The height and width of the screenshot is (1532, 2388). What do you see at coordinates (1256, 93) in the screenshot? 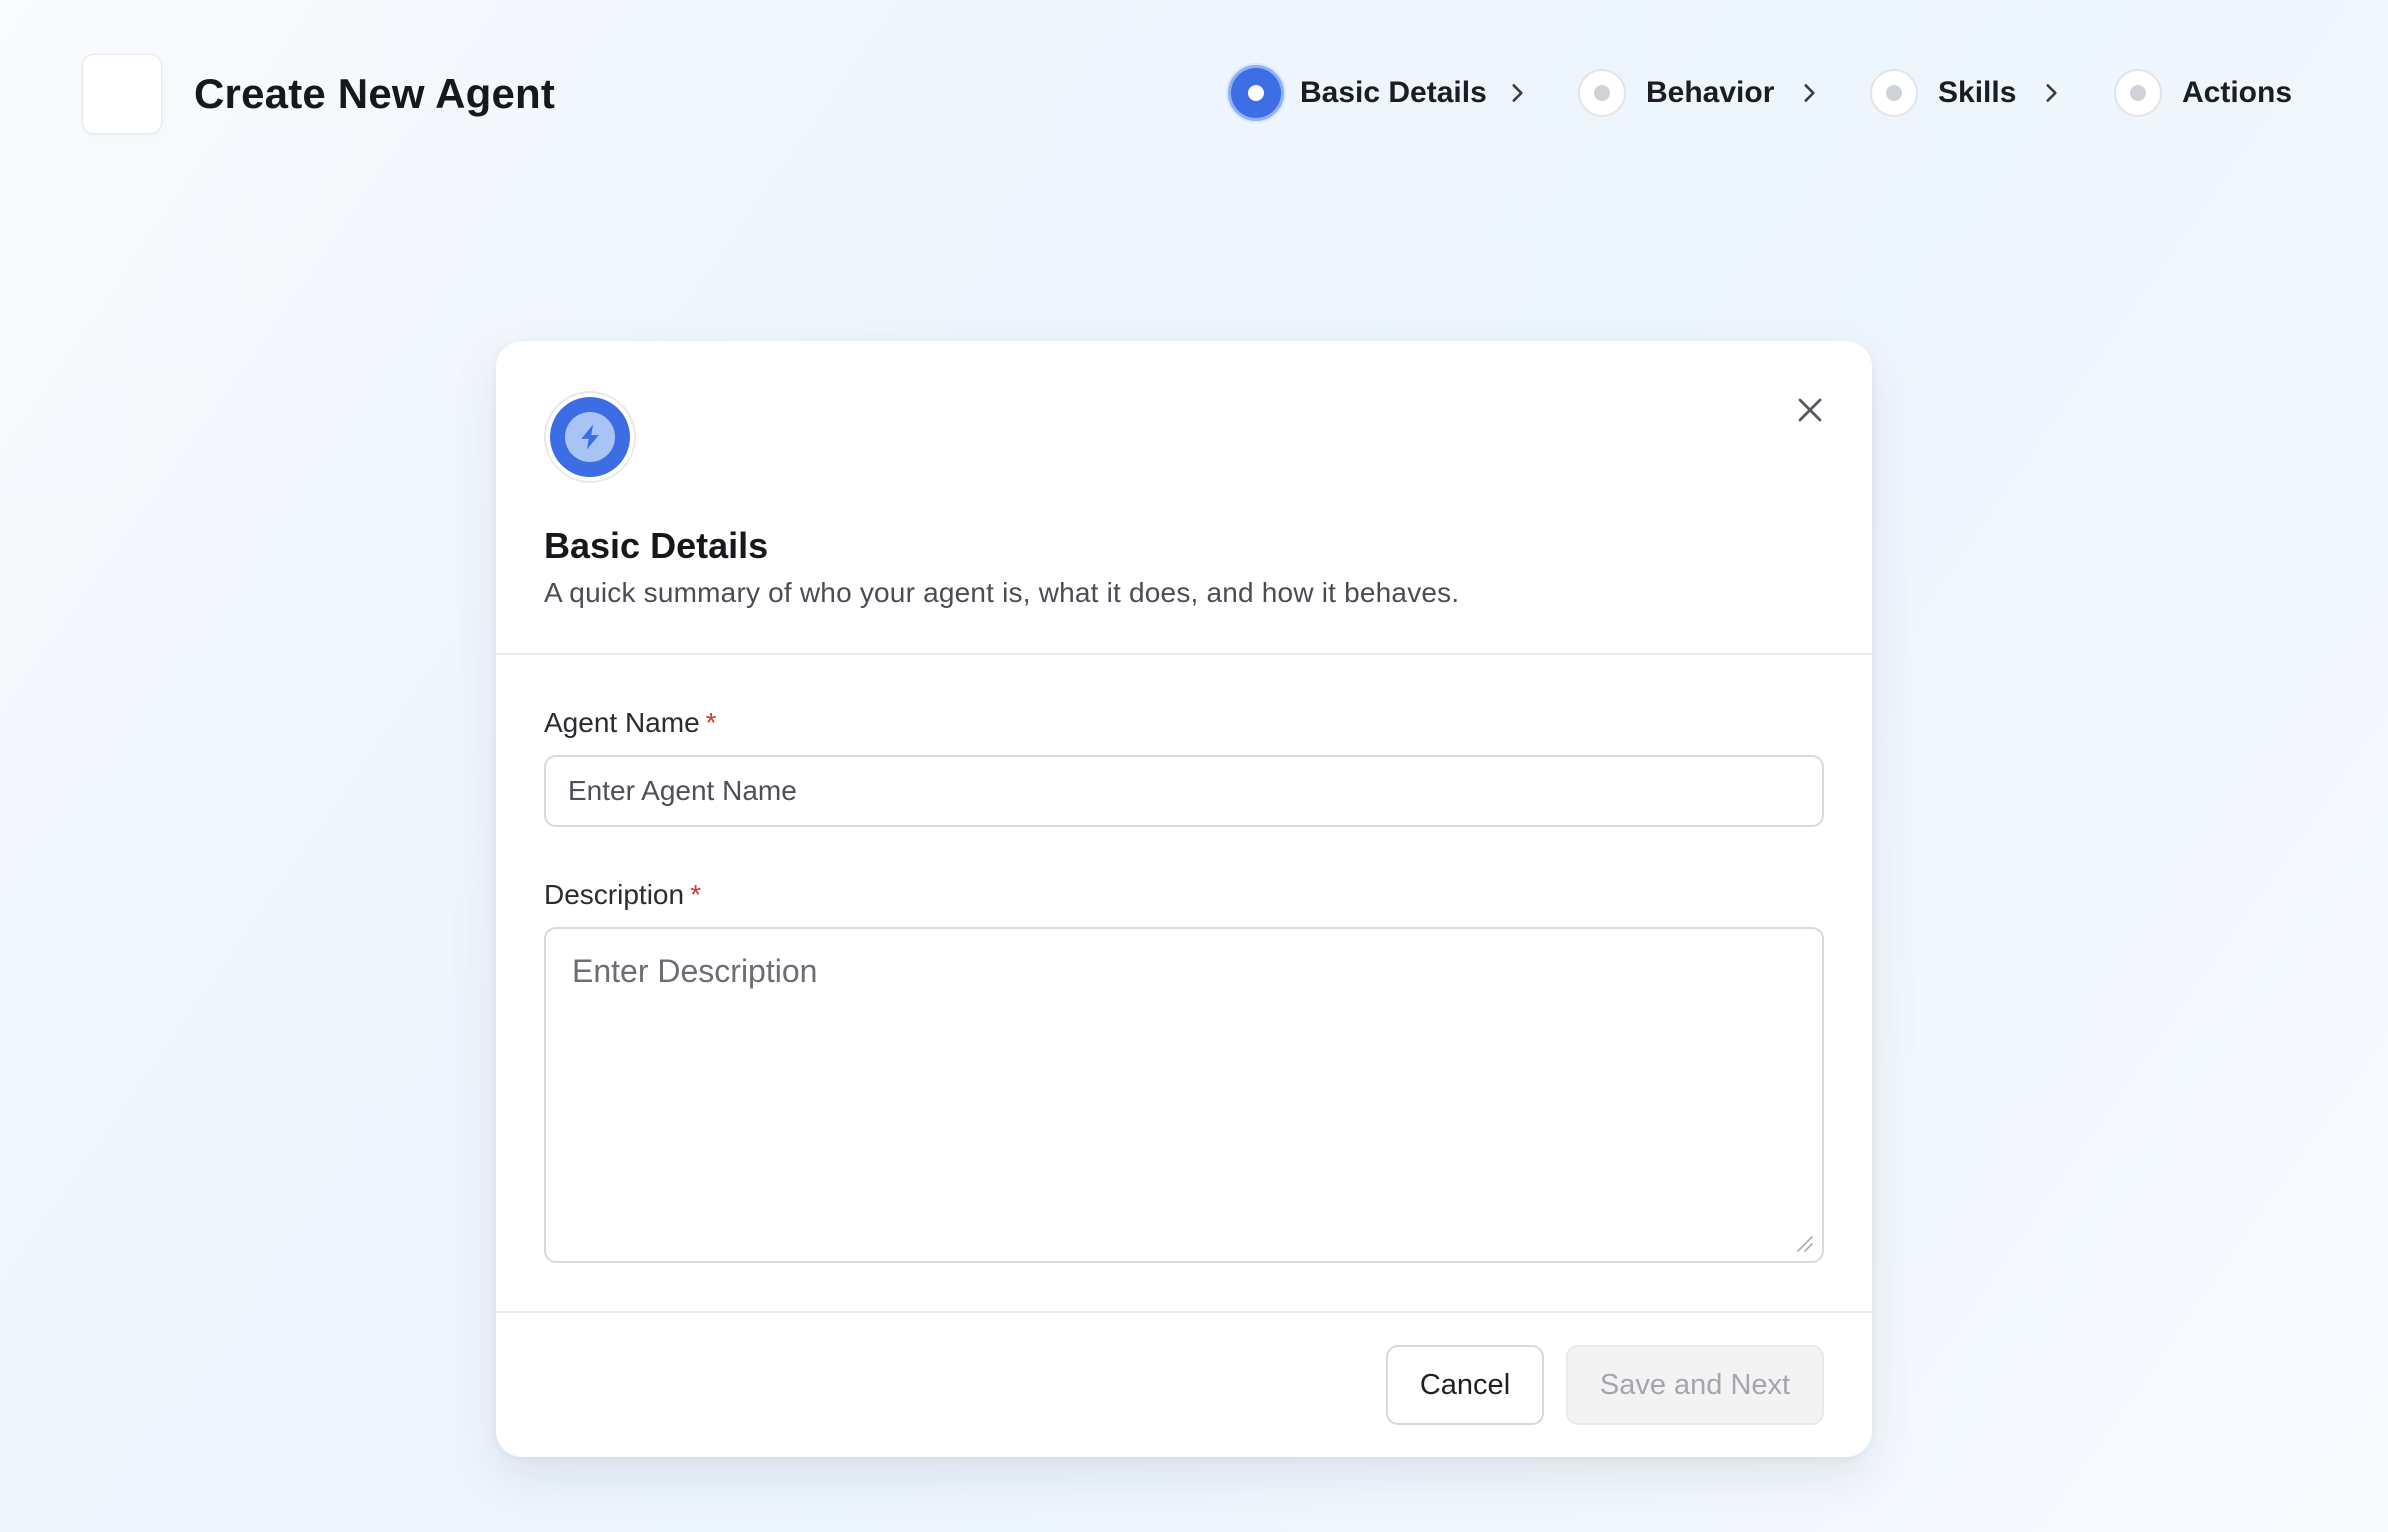
I see `step-indicator-active` at bounding box center [1256, 93].